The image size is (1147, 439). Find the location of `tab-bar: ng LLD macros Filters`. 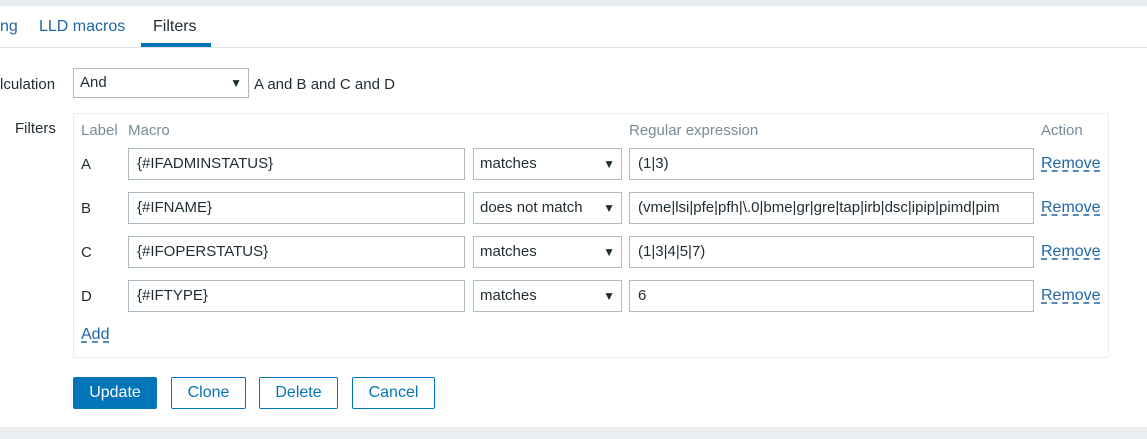

tab-bar: ng LLD macros Filters is located at coordinates (573, 27).